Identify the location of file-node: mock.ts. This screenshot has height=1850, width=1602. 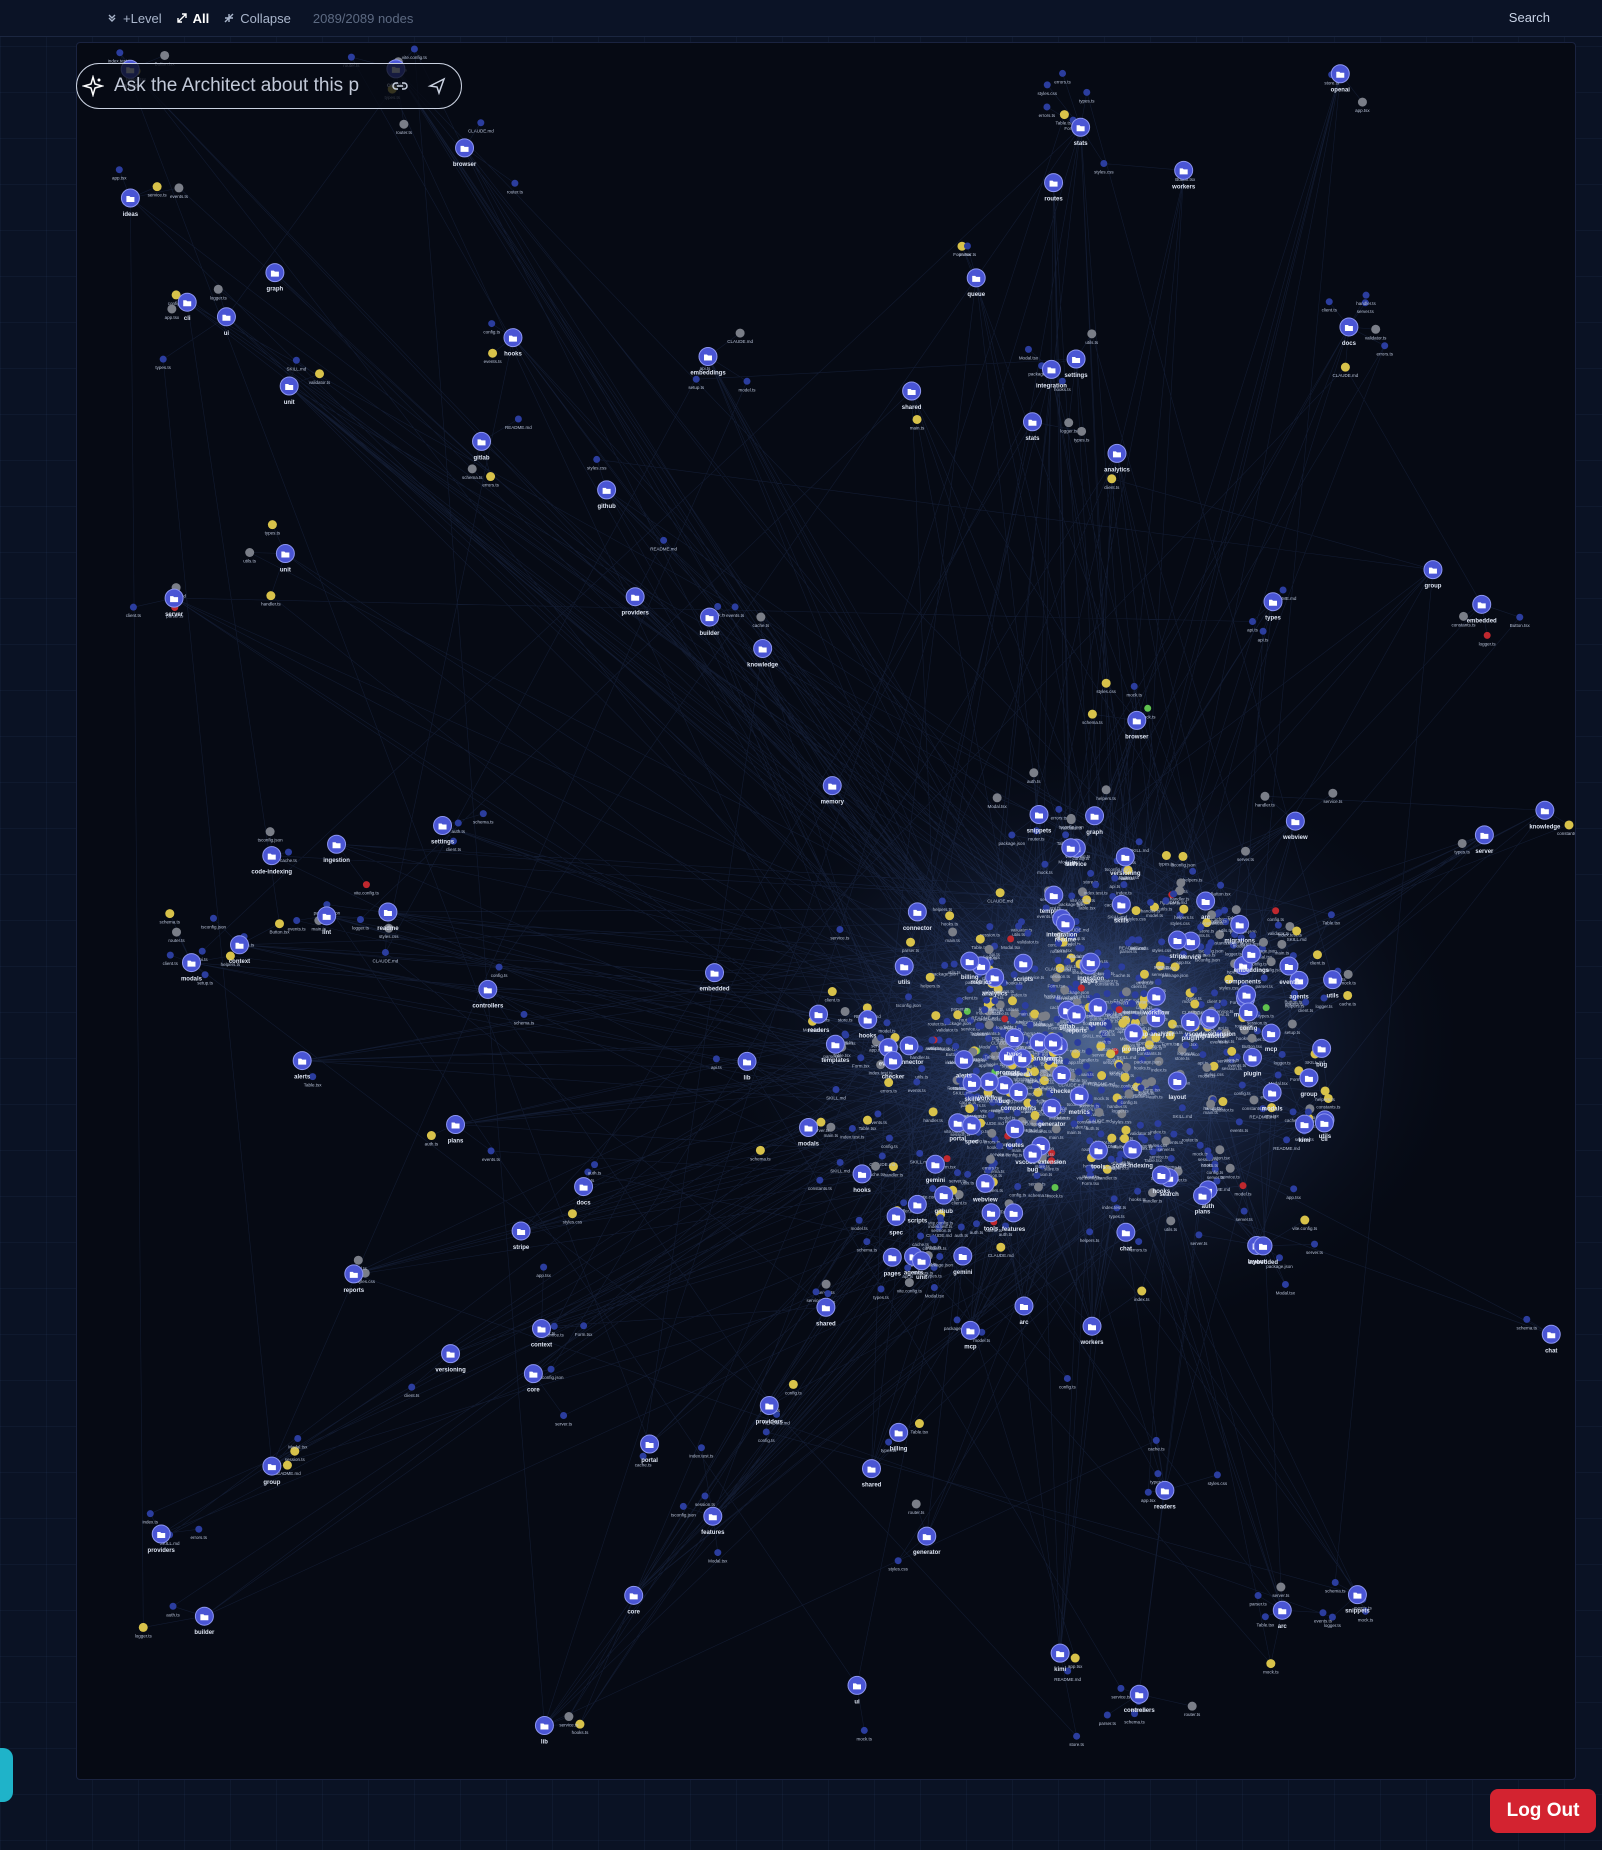
(1271, 1667).